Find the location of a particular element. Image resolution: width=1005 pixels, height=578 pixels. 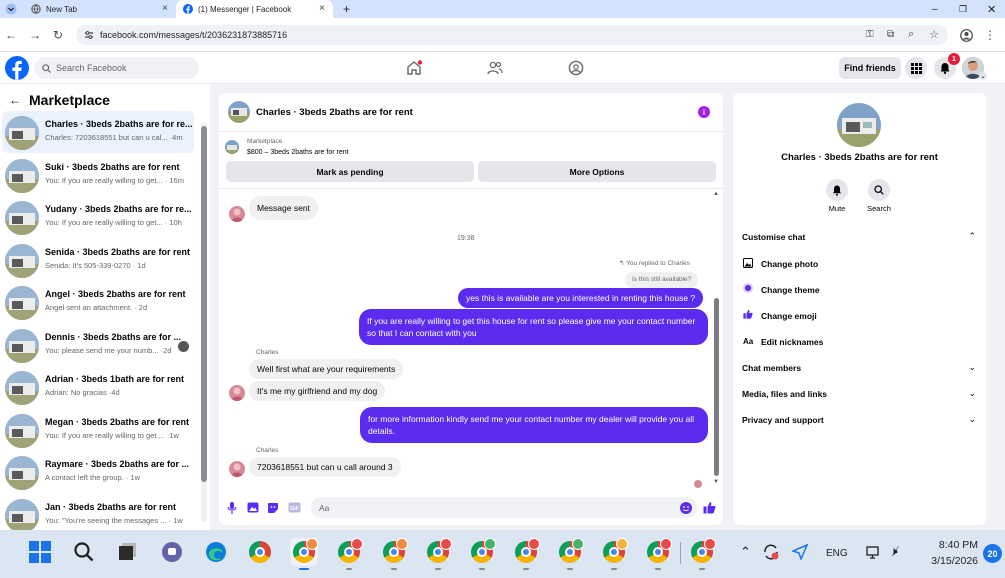

find-friends-button: Find friends is located at coordinates (870, 68).